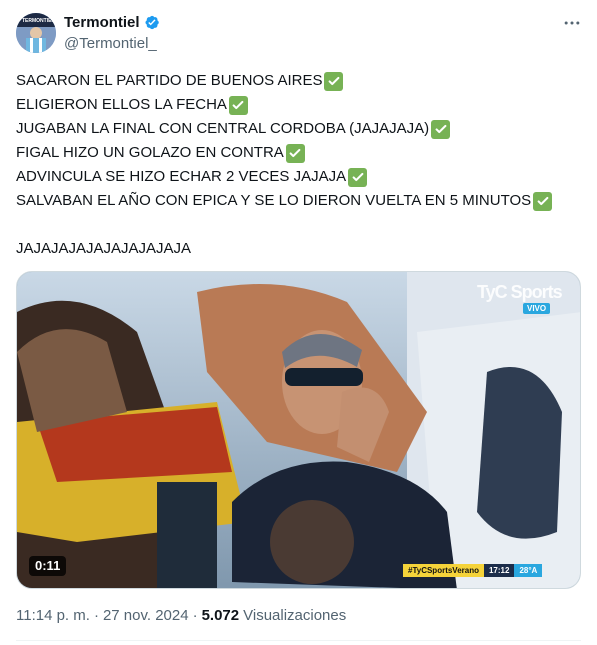 The height and width of the screenshot is (645, 597). What do you see at coordinates (121, 104) in the screenshot?
I see `tweet-line-text: ELIGIERON ELLOS LA FECHA` at bounding box center [121, 104].